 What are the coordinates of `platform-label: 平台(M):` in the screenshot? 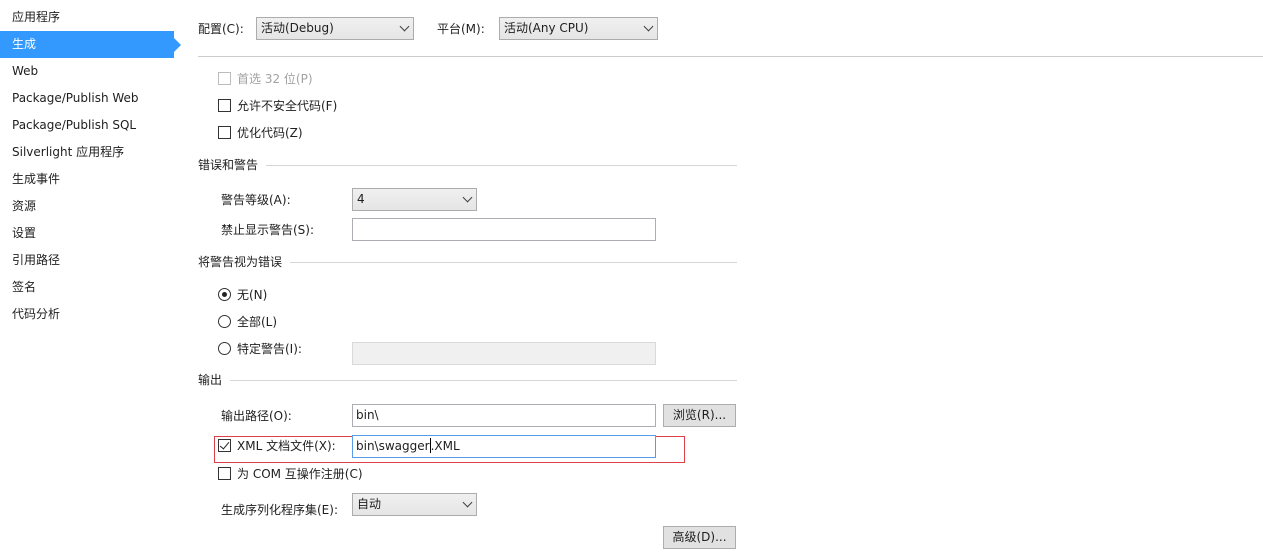 It's located at (461, 29).